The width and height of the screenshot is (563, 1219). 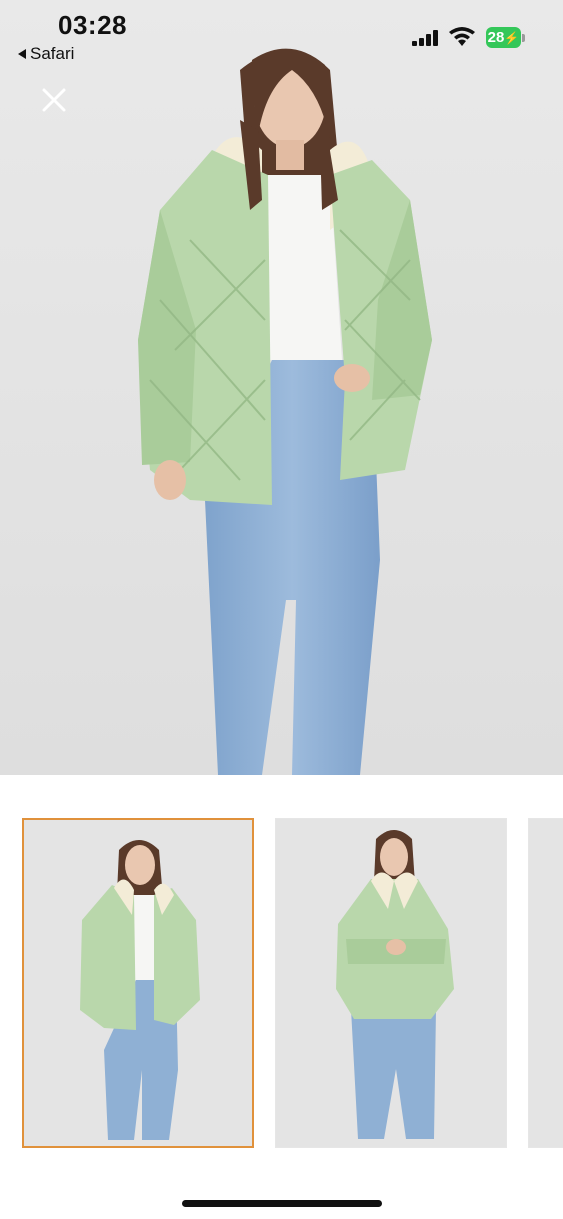 I want to click on wifi-icon, so click(x=462, y=36).